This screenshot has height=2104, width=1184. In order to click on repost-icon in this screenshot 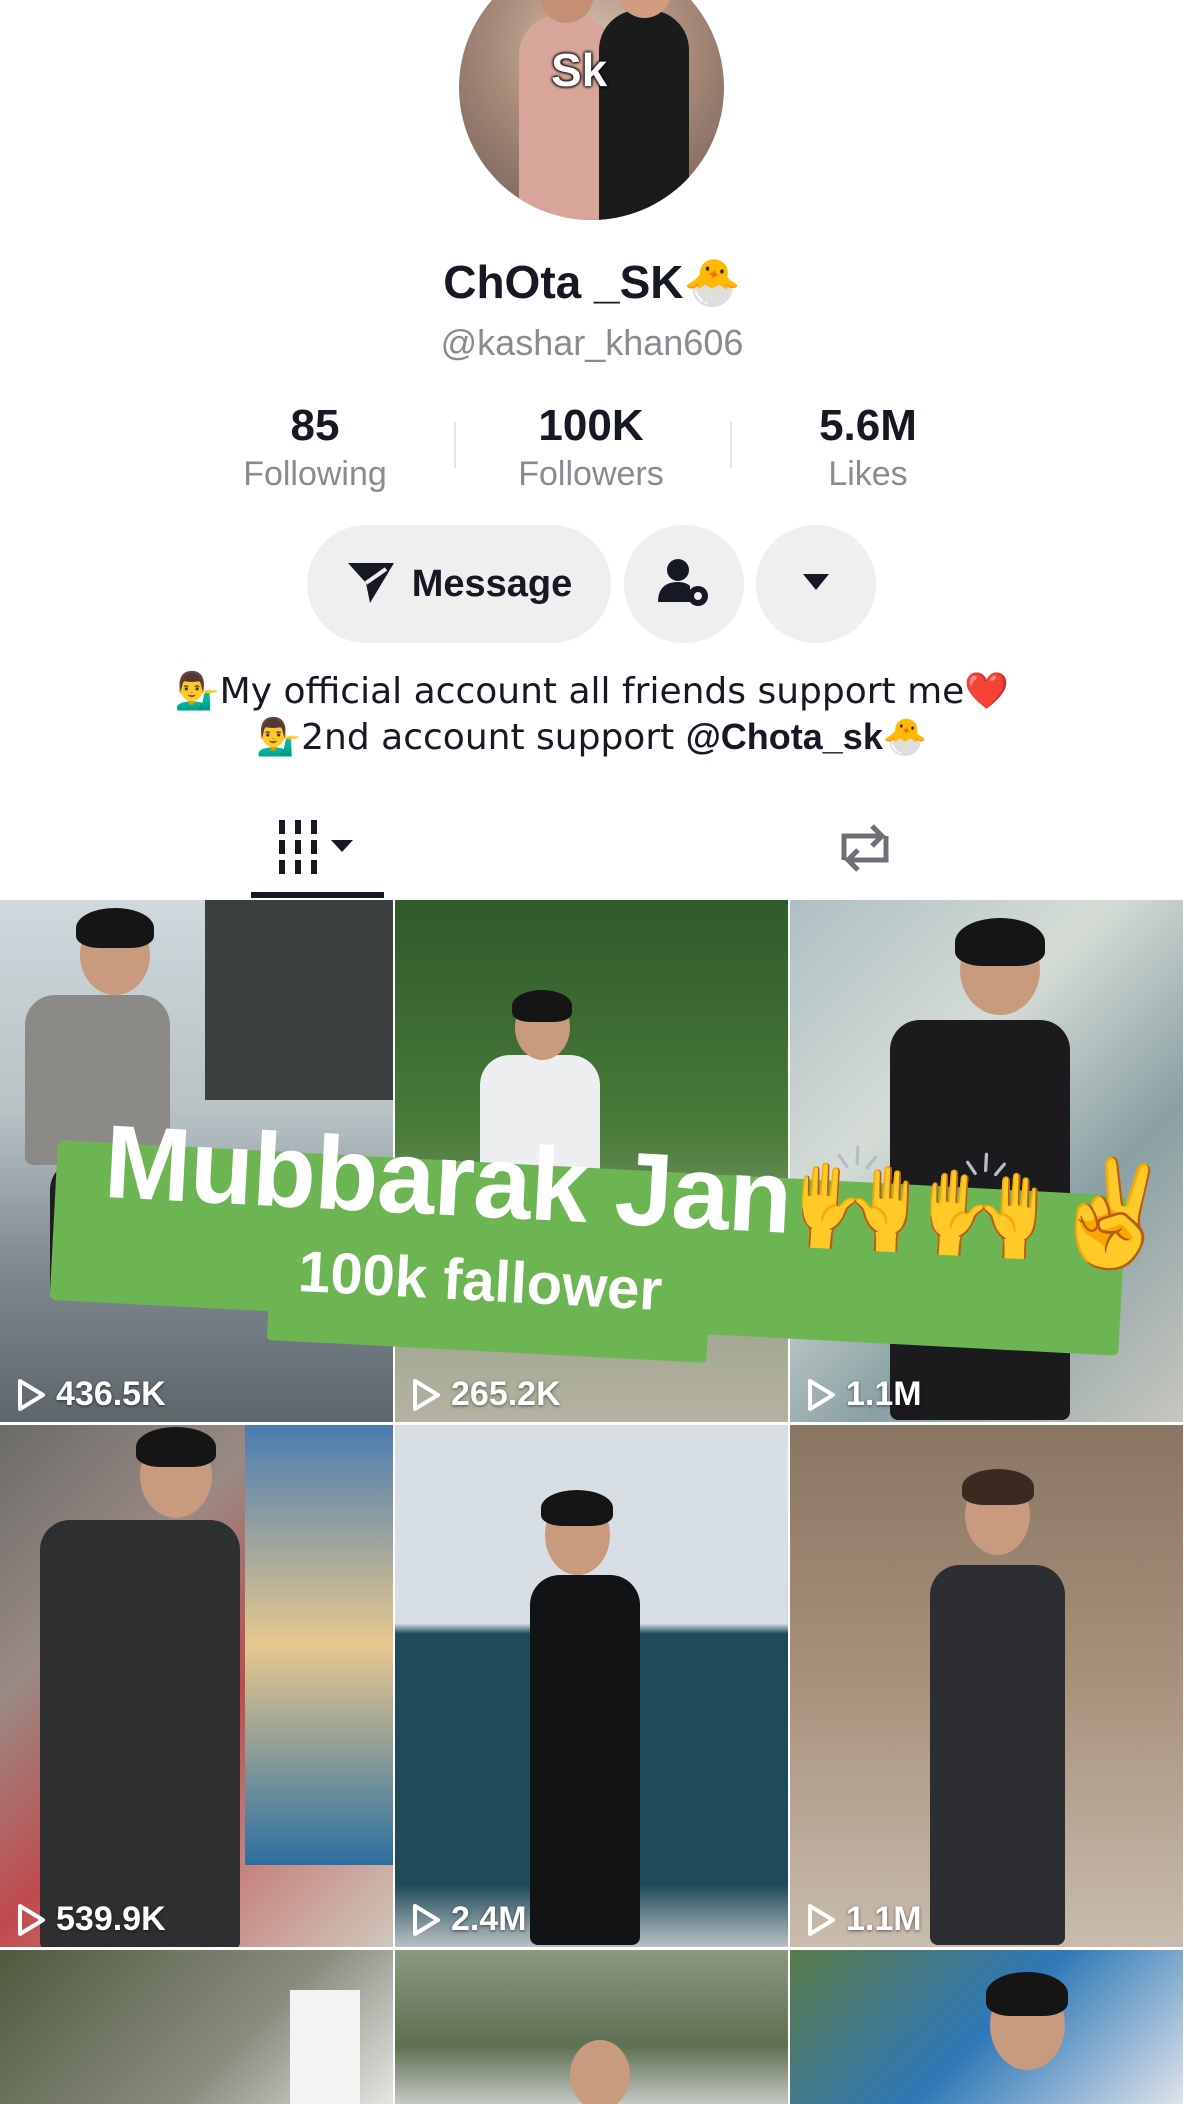, I will do `click(865, 850)`.